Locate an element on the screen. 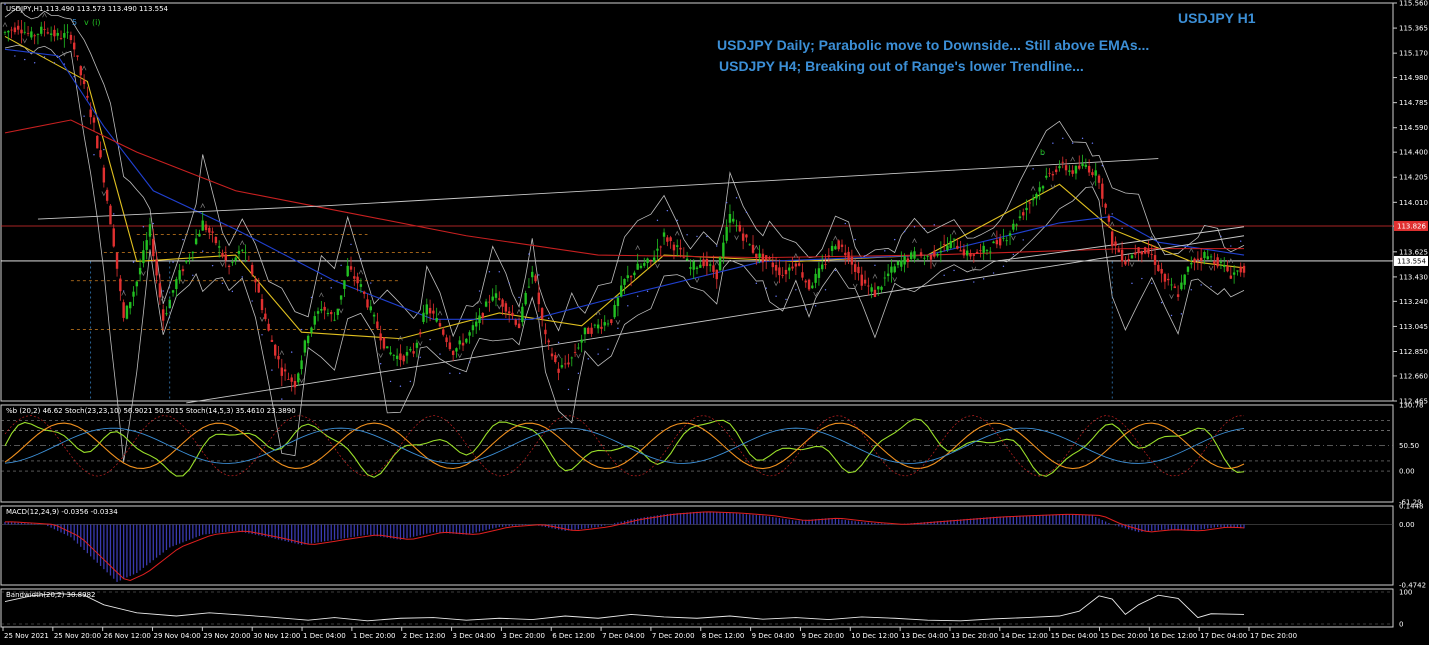  time-tick-label: 30 Nov 12:00 is located at coordinates (276, 636).